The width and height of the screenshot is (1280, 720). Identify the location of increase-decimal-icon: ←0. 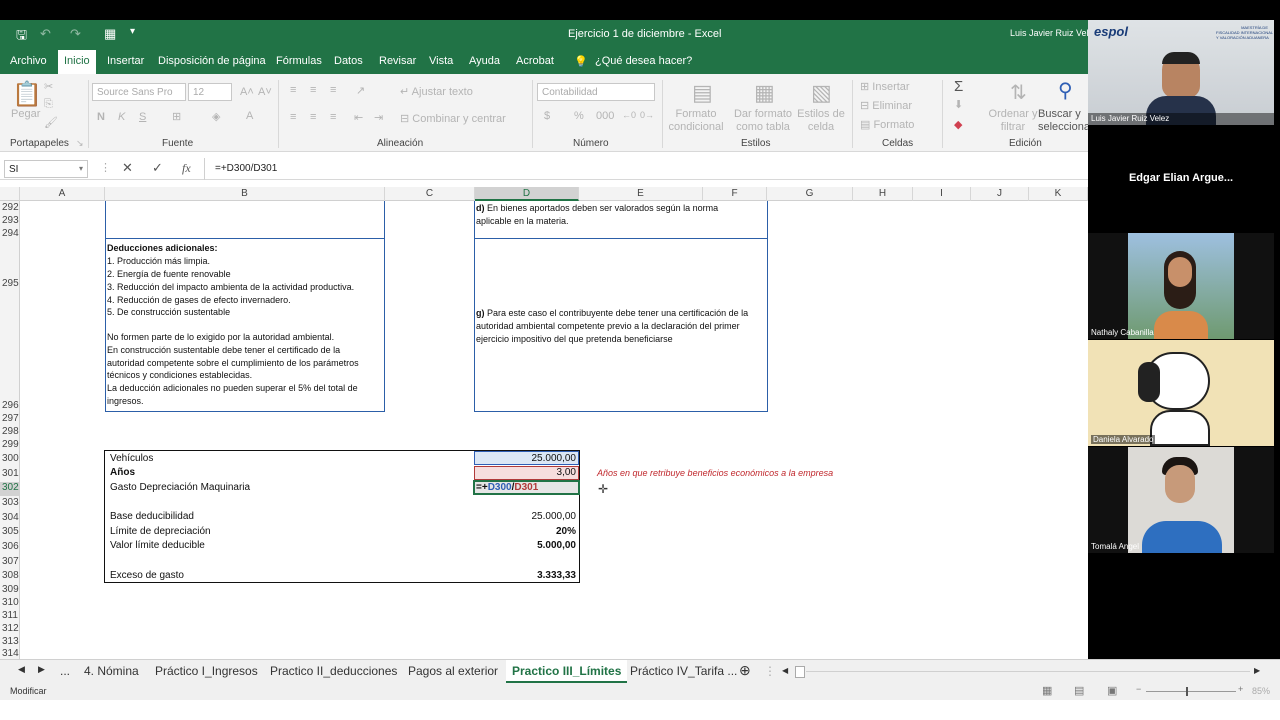
(629, 115).